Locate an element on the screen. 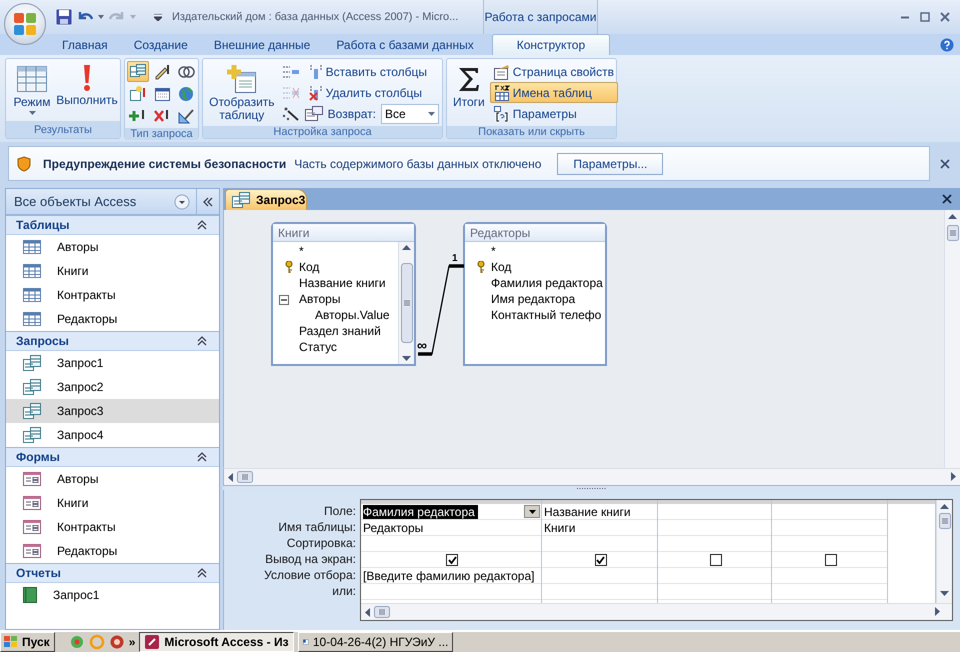 The image size is (960, 652). table-cell: Редакторы is located at coordinates (393, 527).